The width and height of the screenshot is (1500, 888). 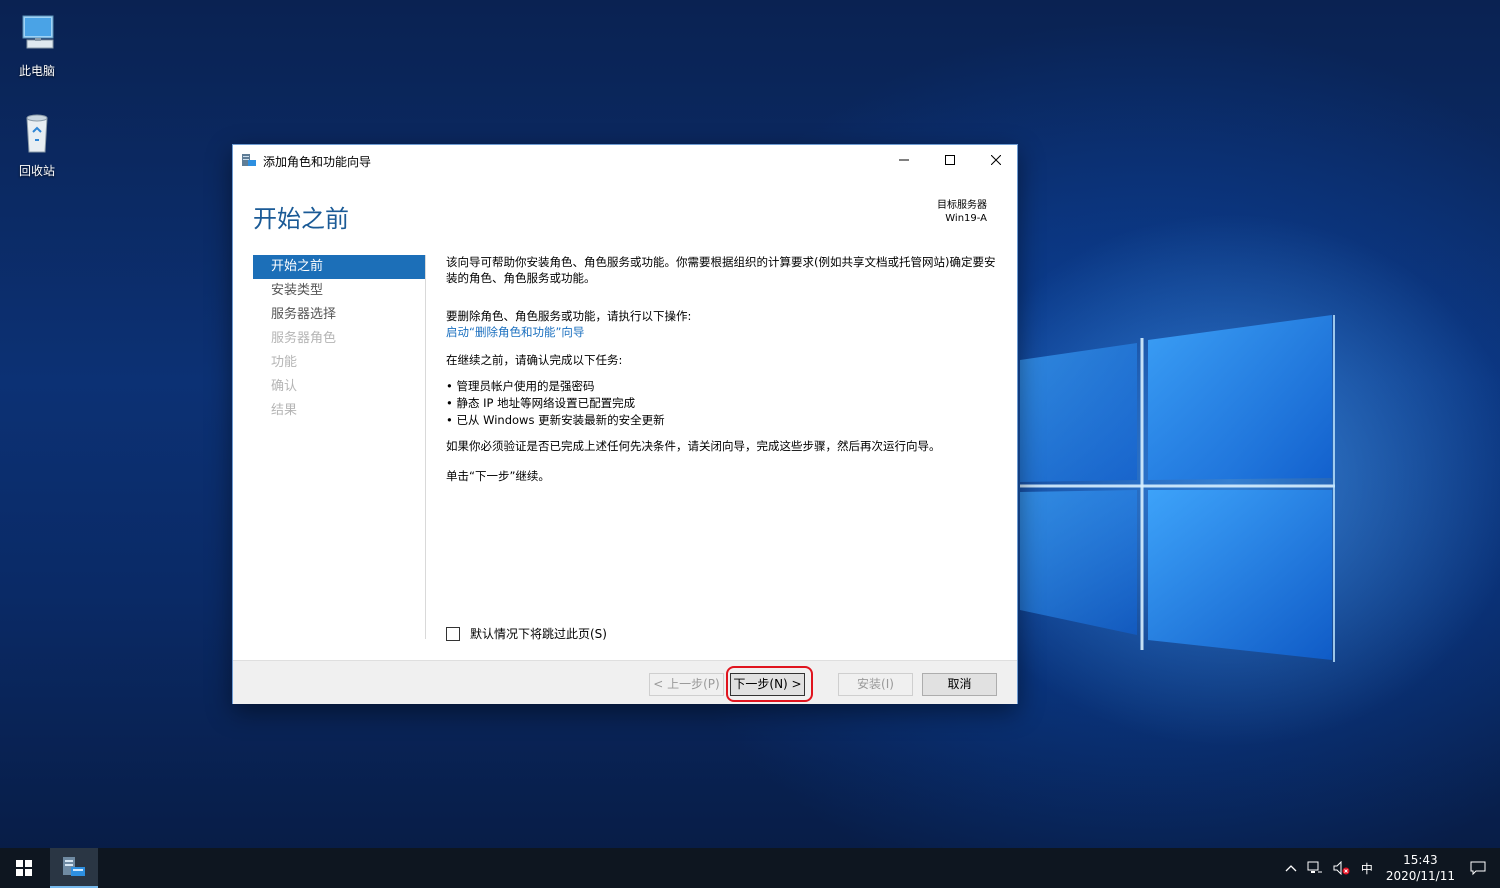 What do you see at coordinates (686, 684) in the screenshot?
I see `previous-button: < 上一步(P)` at bounding box center [686, 684].